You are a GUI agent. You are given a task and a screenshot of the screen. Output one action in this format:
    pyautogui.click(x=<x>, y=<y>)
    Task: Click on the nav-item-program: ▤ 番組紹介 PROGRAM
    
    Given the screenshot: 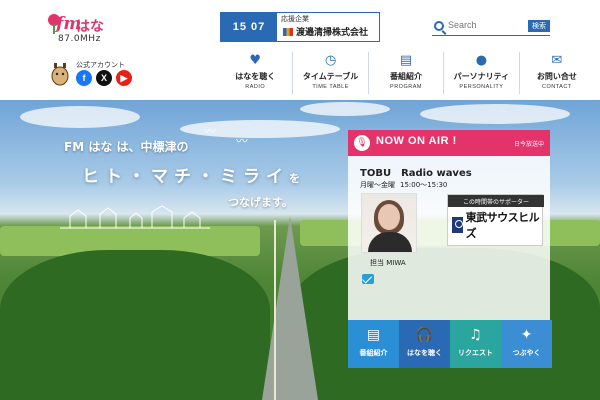 What is the action you would take?
    pyautogui.click(x=407, y=73)
    